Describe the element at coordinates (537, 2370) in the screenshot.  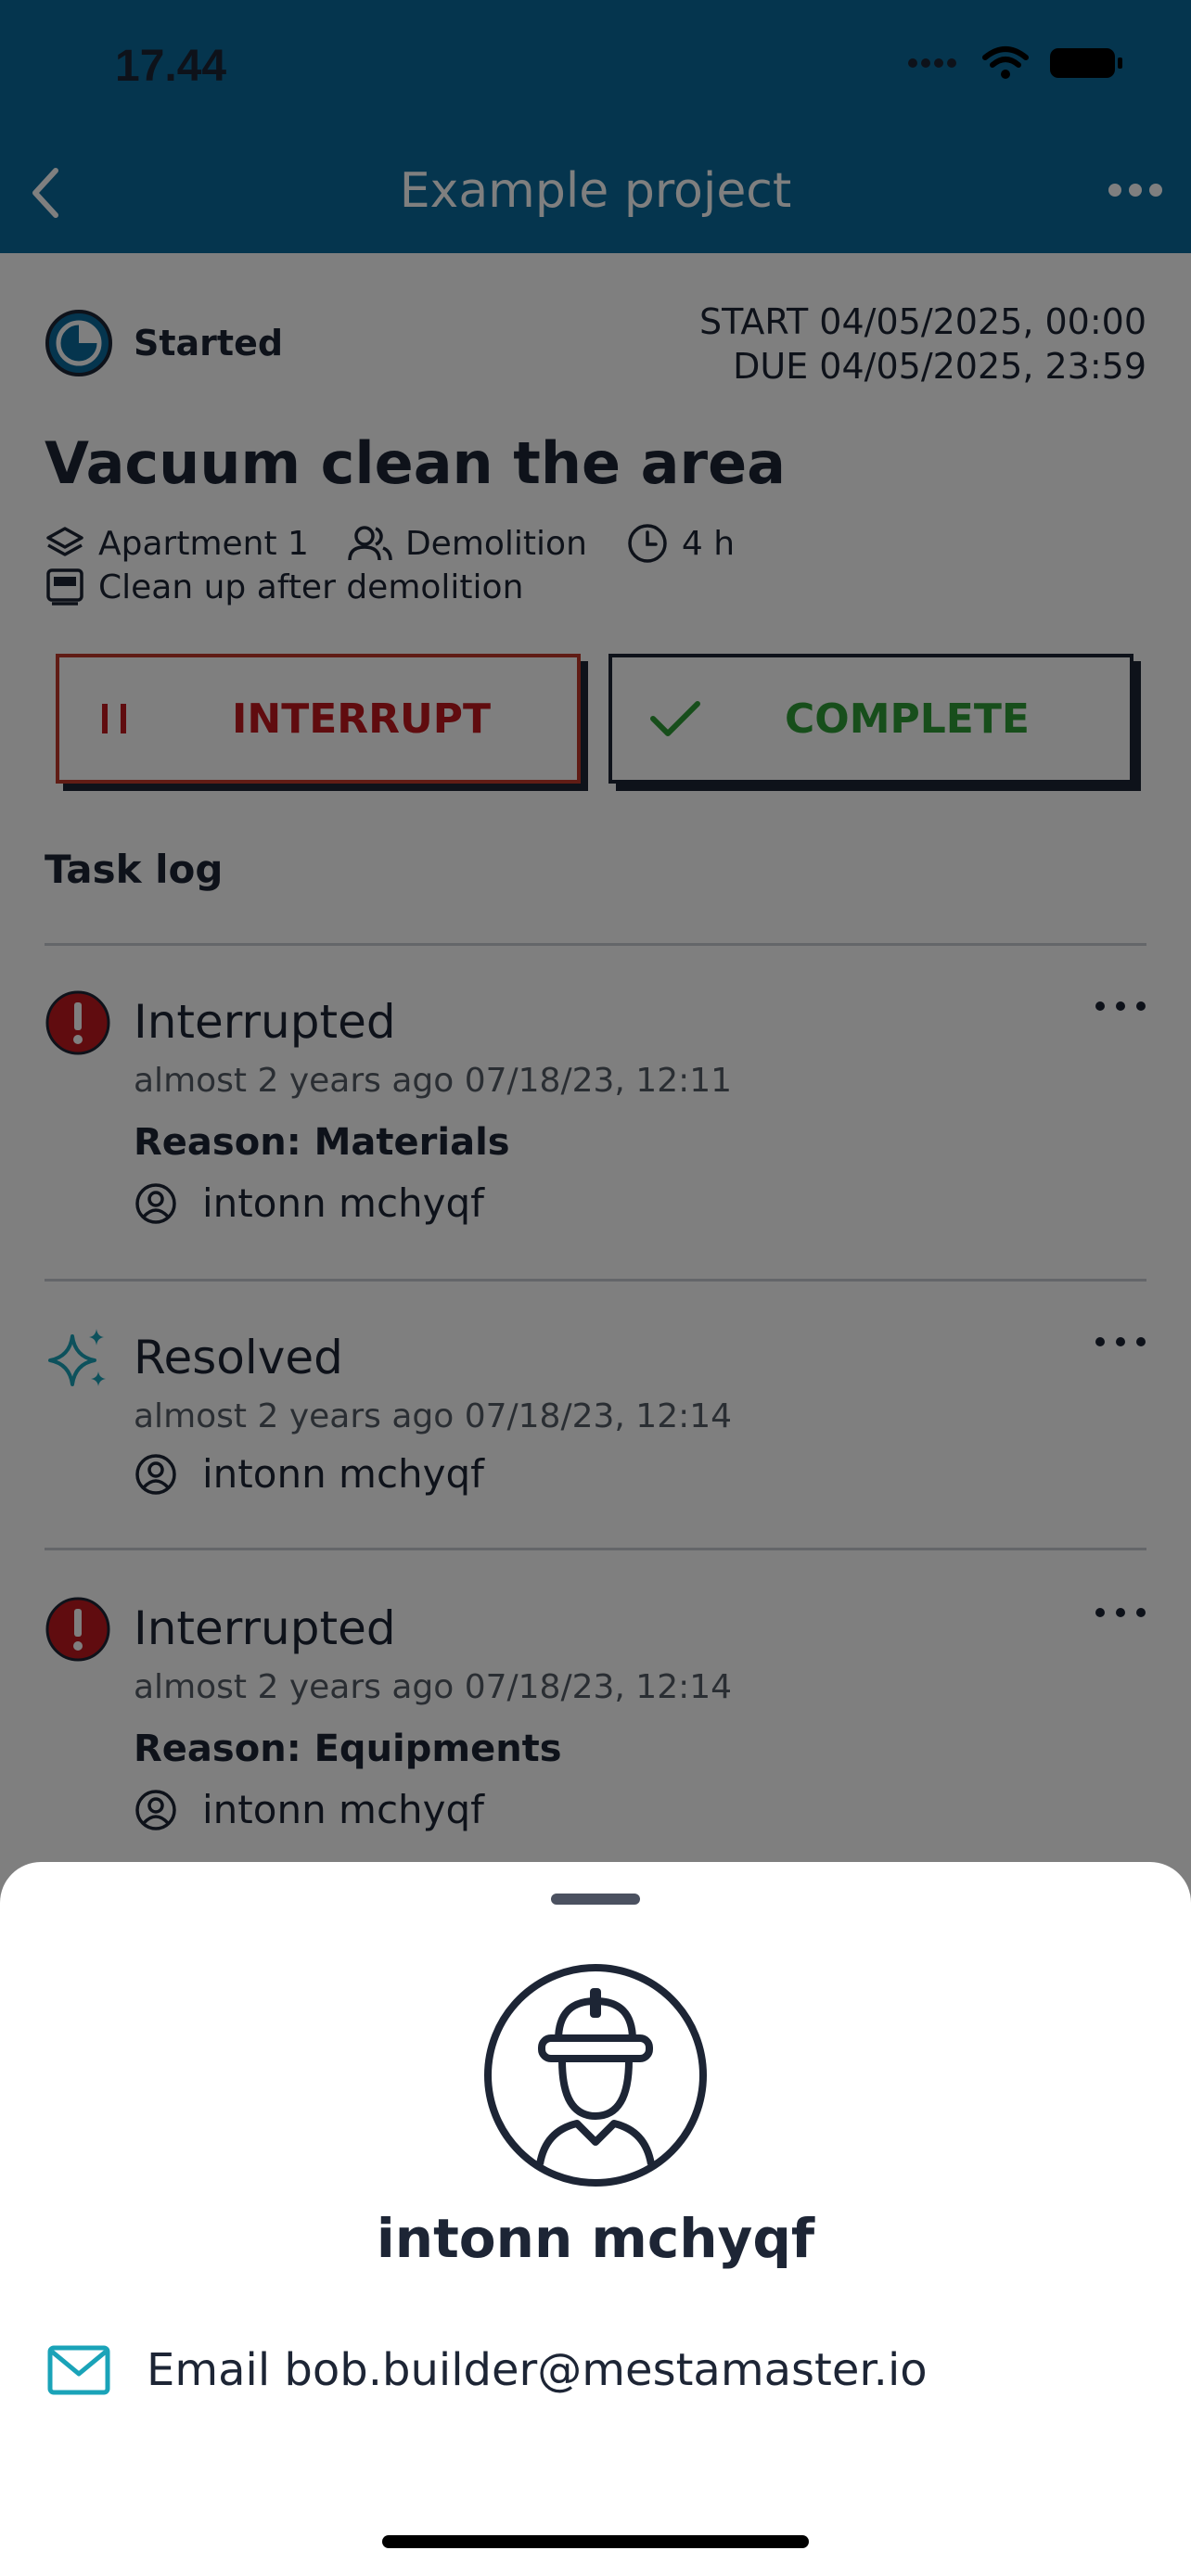
I see `email-label: Email bob.builder@mestamaster.io` at that location.